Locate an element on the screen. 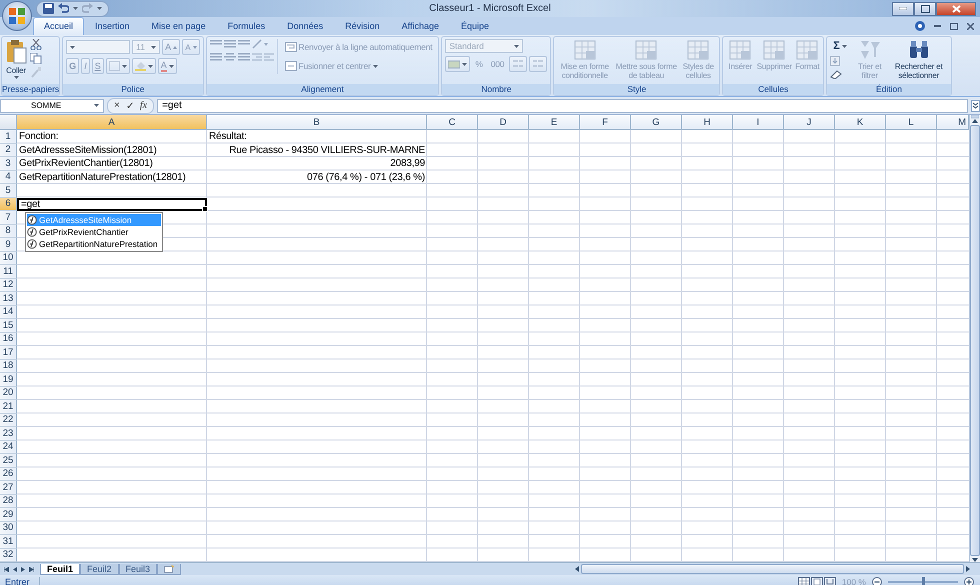  row-header: 21 is located at coordinates (8, 407).